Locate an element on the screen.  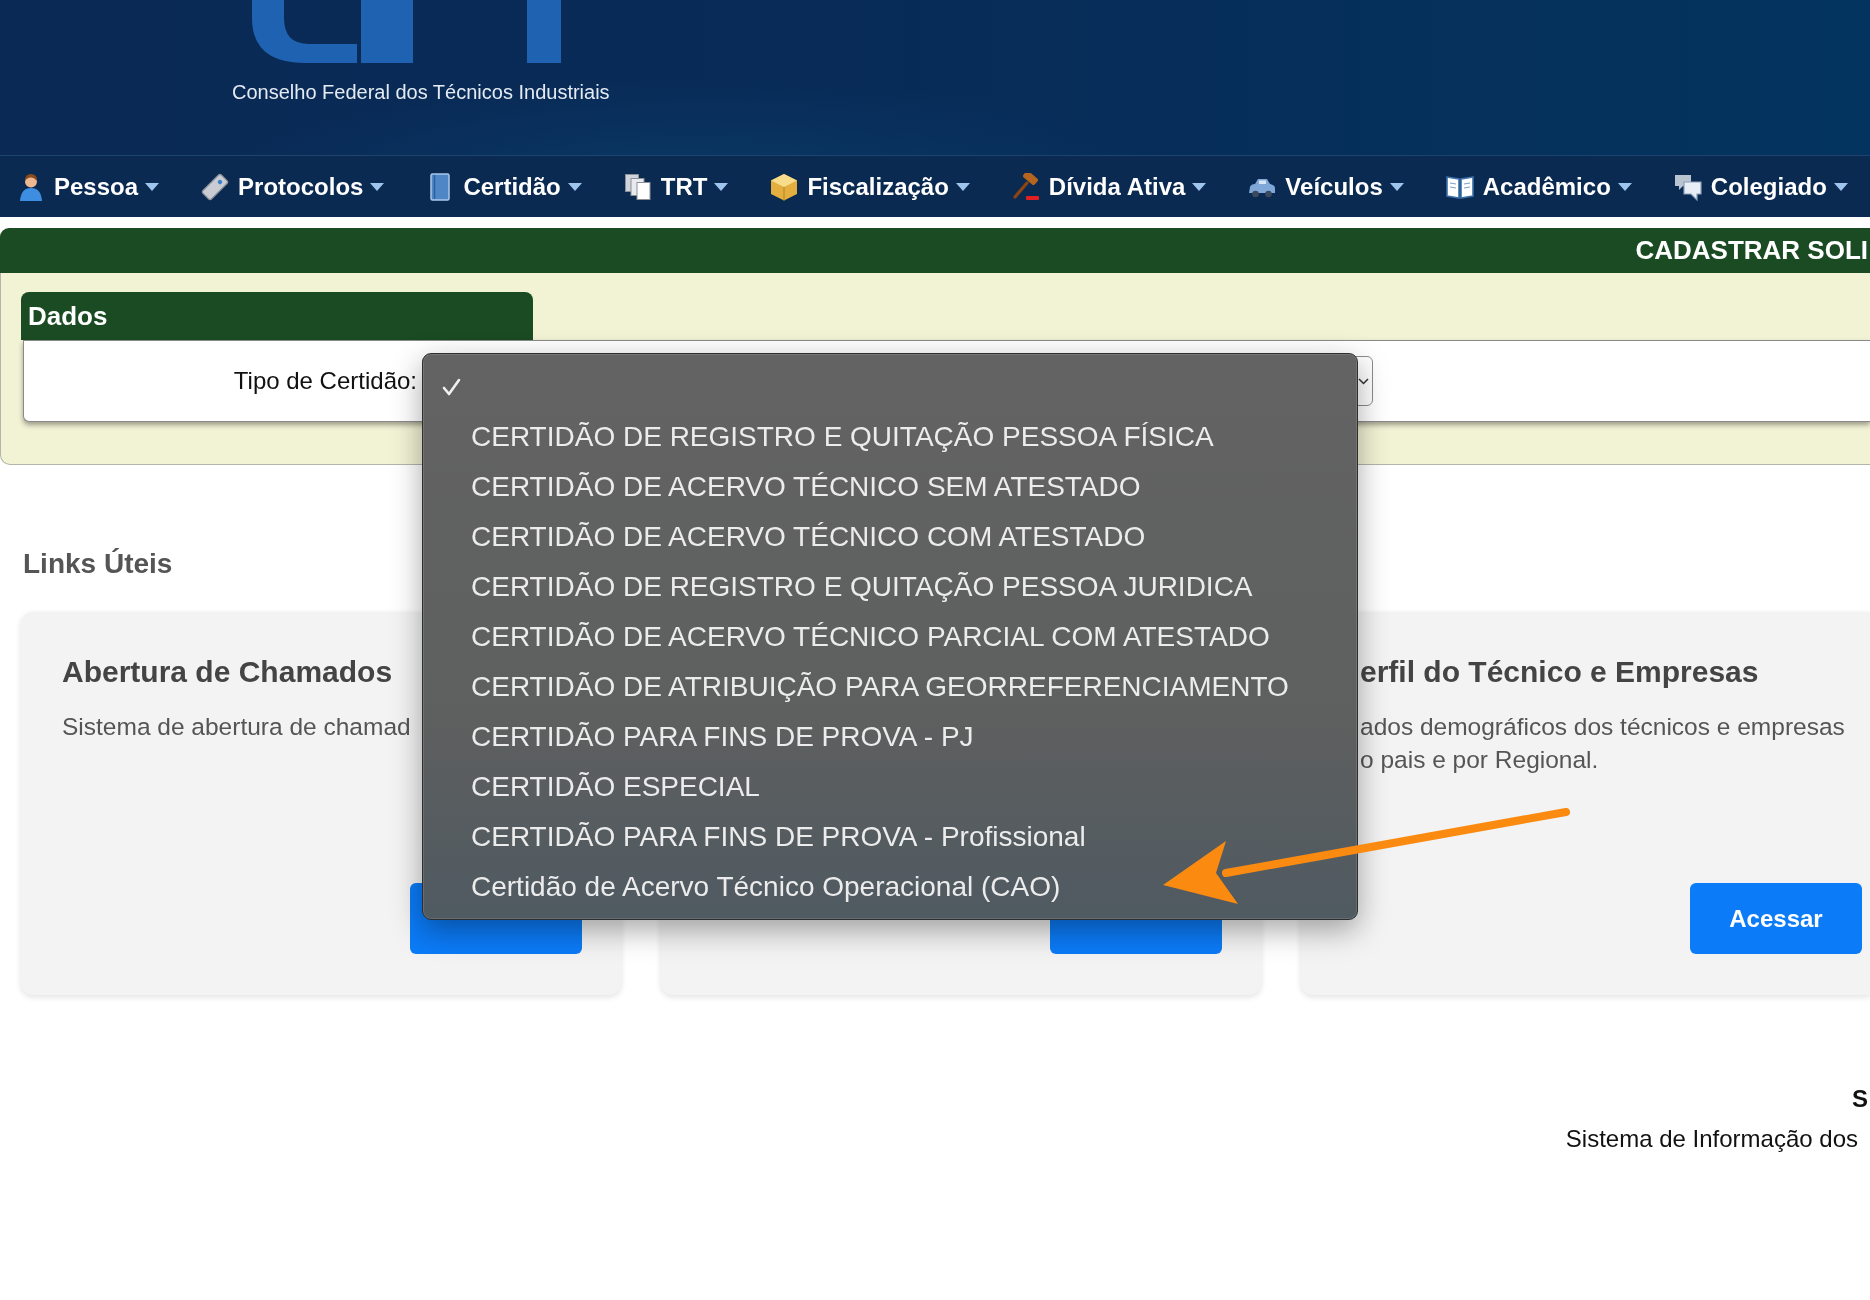
section-heading: Links Úteis is located at coordinates (98, 564).